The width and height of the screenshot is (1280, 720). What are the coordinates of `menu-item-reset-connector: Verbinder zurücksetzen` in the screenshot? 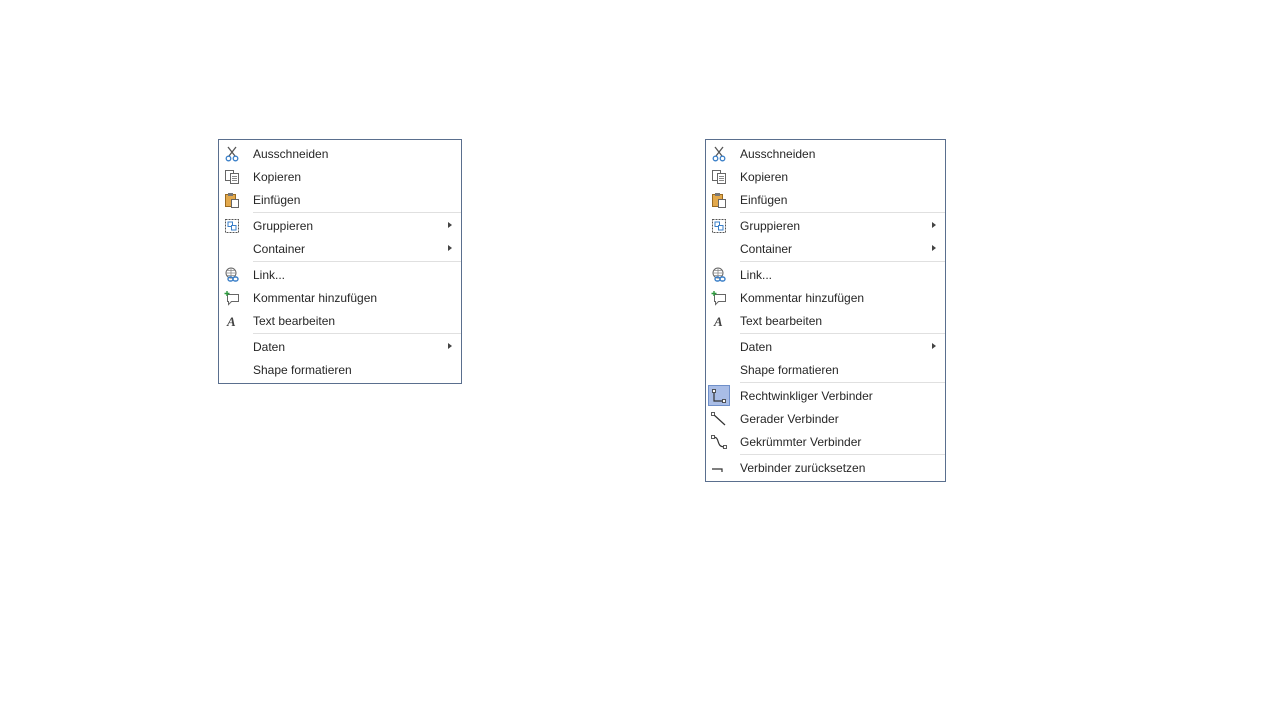 It's located at (825, 467).